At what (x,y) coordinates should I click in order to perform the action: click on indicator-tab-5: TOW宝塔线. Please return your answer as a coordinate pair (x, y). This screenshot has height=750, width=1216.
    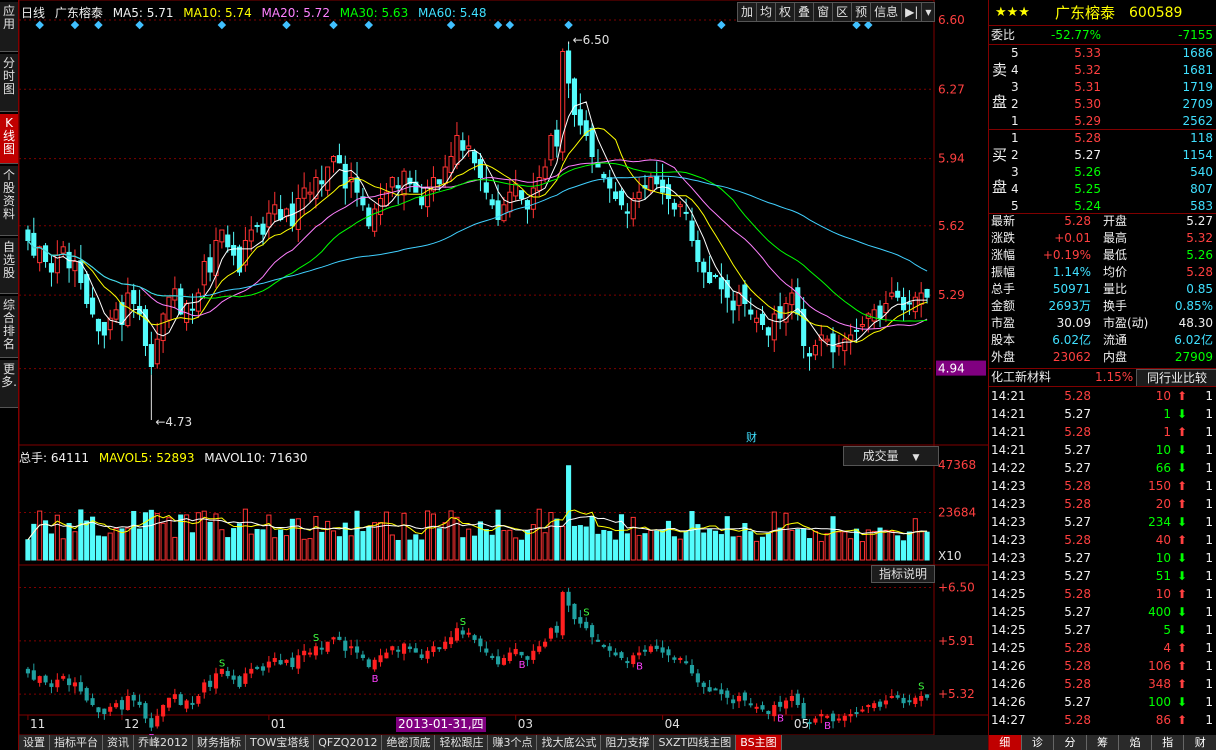
    Looking at the image, I should click on (280, 742).